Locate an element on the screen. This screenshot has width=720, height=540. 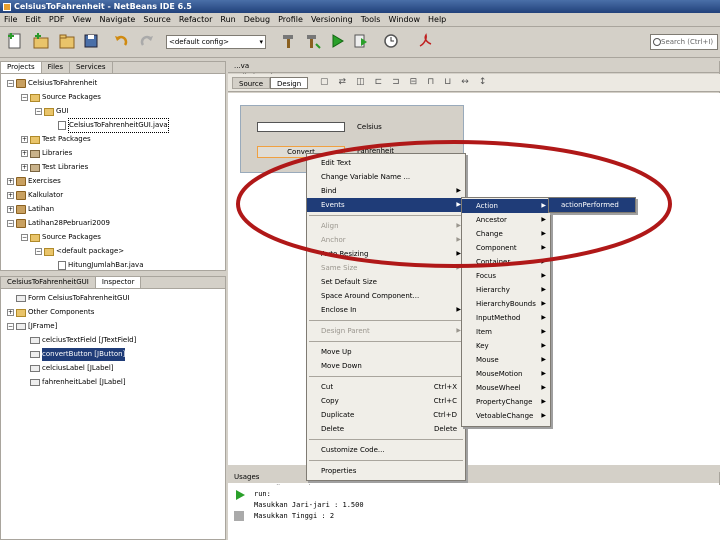
design-view-button: Design is located at coordinates (289, 83).